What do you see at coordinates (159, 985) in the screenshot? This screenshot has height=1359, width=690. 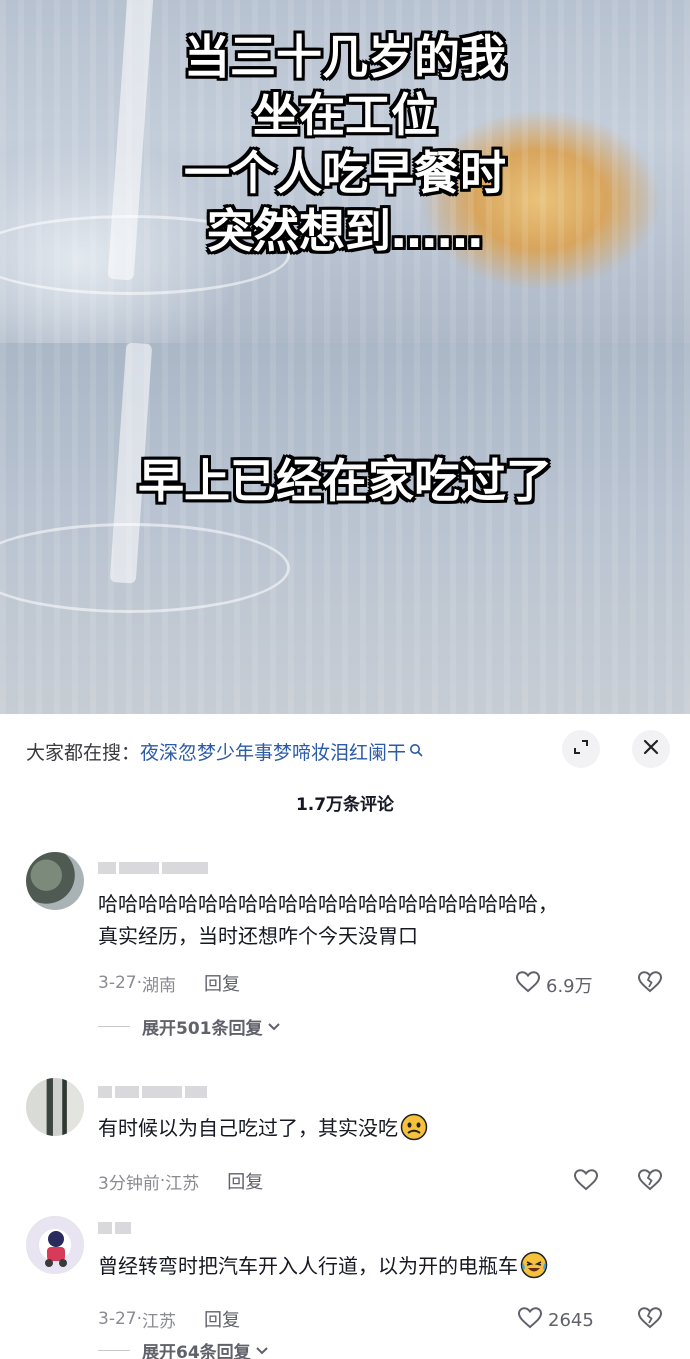 I see `comment-location: 湖南` at bounding box center [159, 985].